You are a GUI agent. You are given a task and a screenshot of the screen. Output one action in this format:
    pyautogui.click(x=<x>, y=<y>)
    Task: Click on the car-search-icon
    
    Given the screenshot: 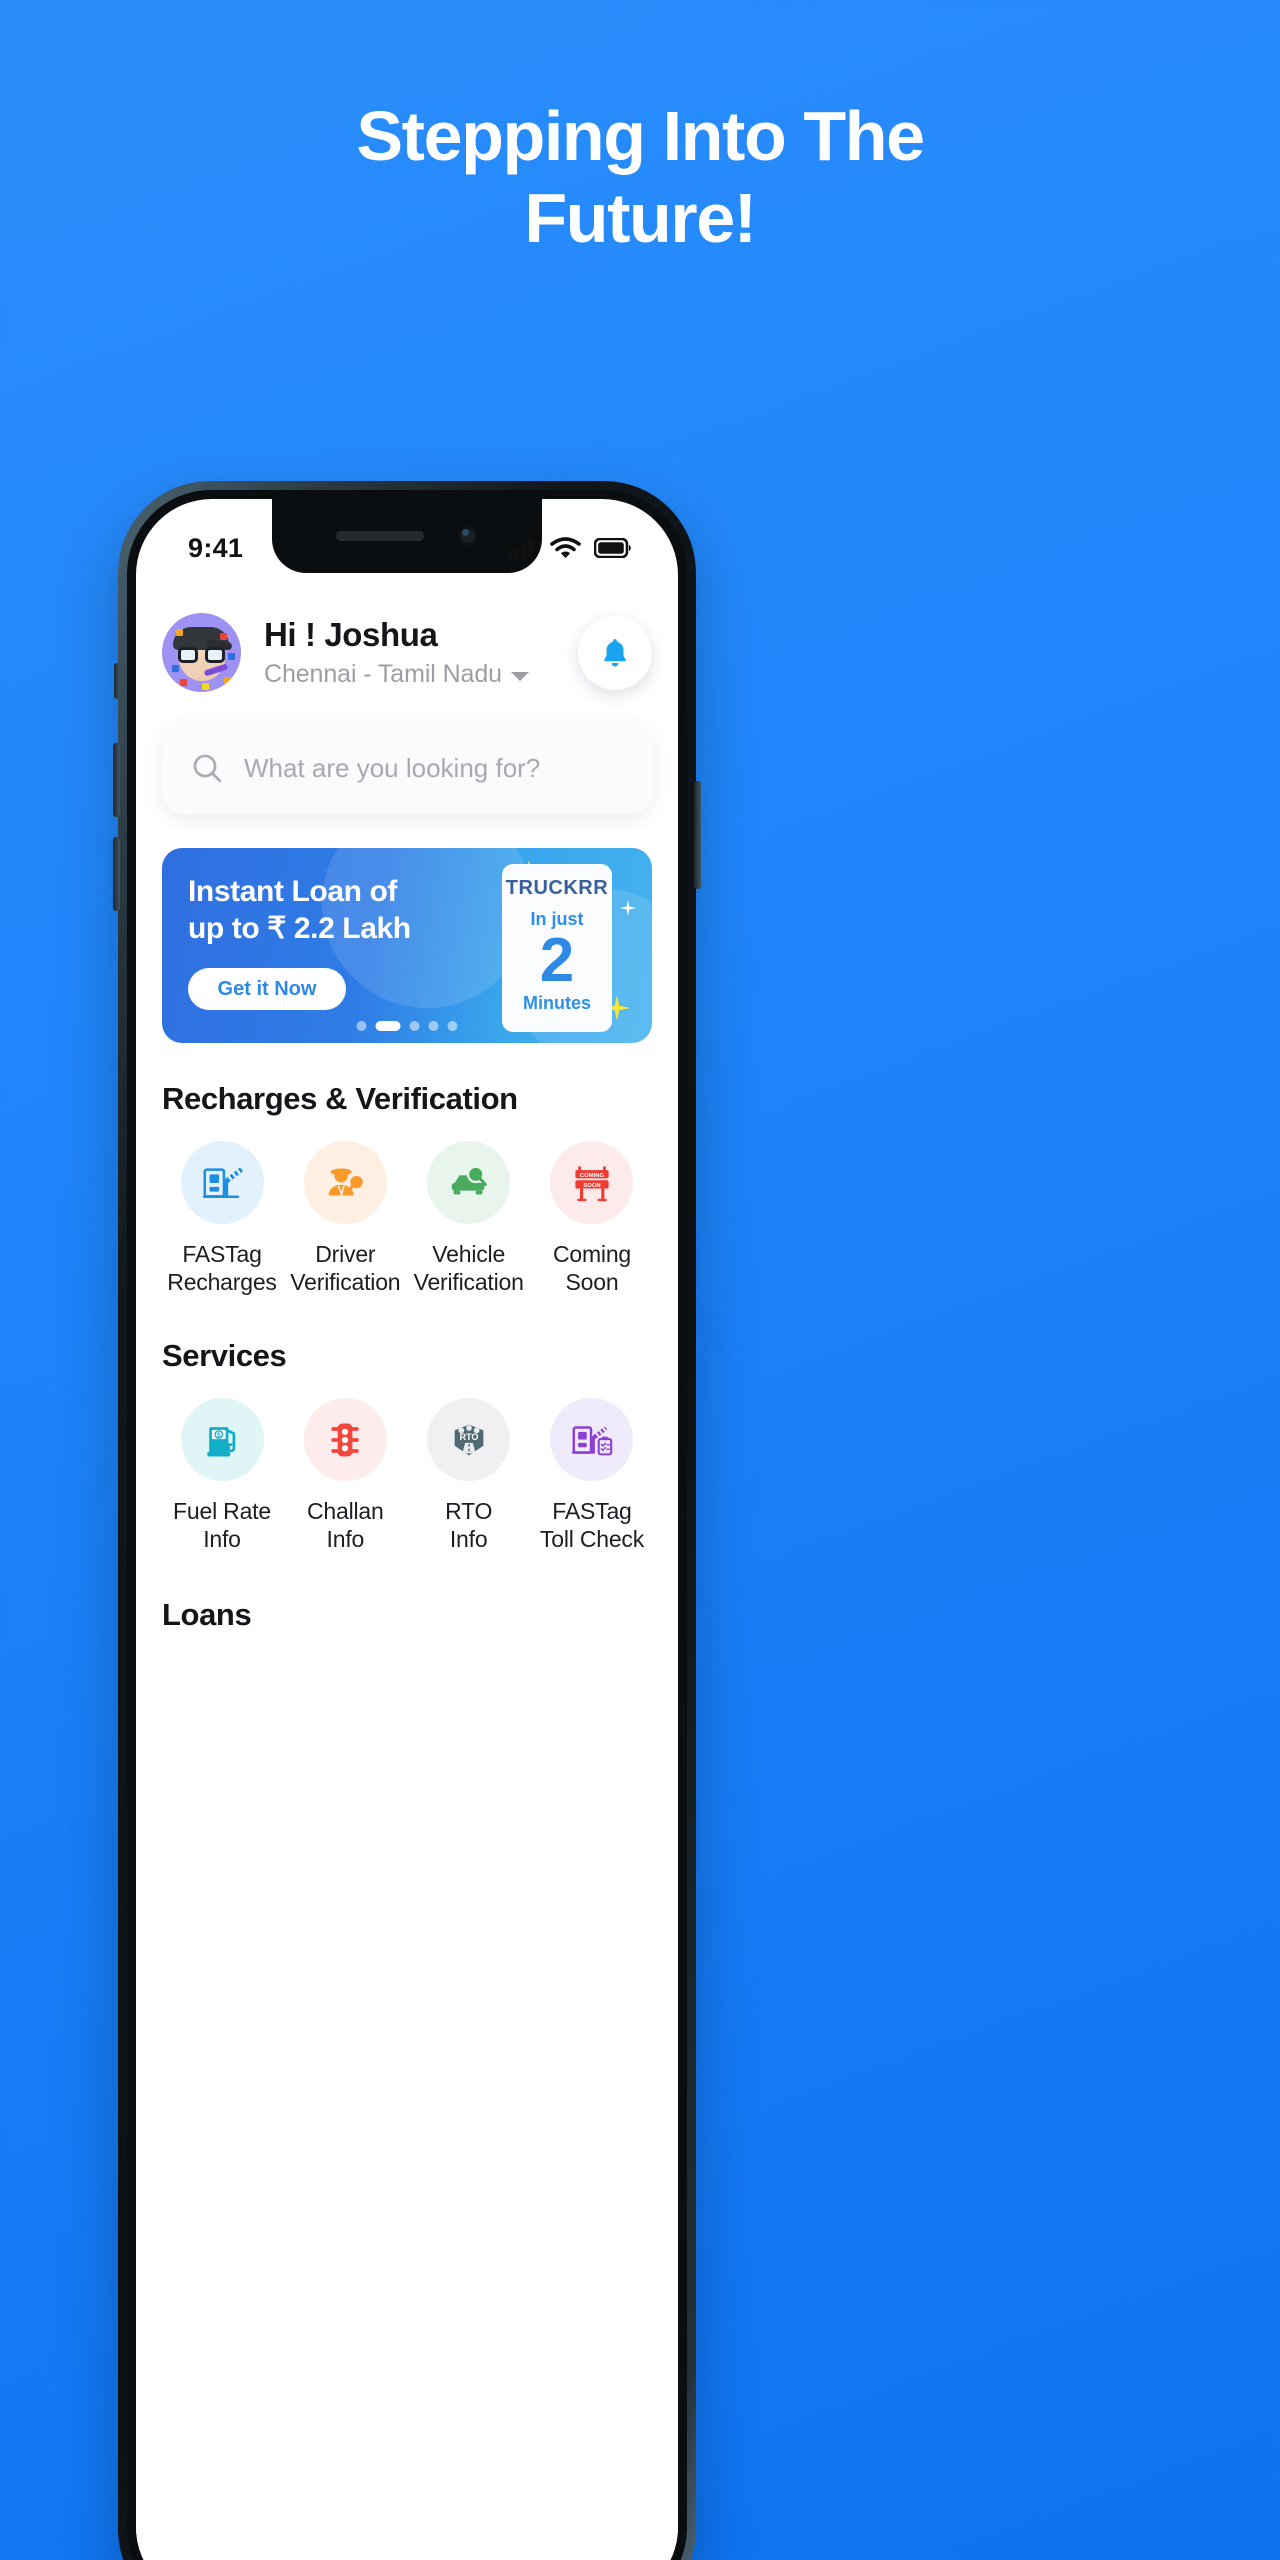 What is the action you would take?
    pyautogui.click(x=469, y=1179)
    